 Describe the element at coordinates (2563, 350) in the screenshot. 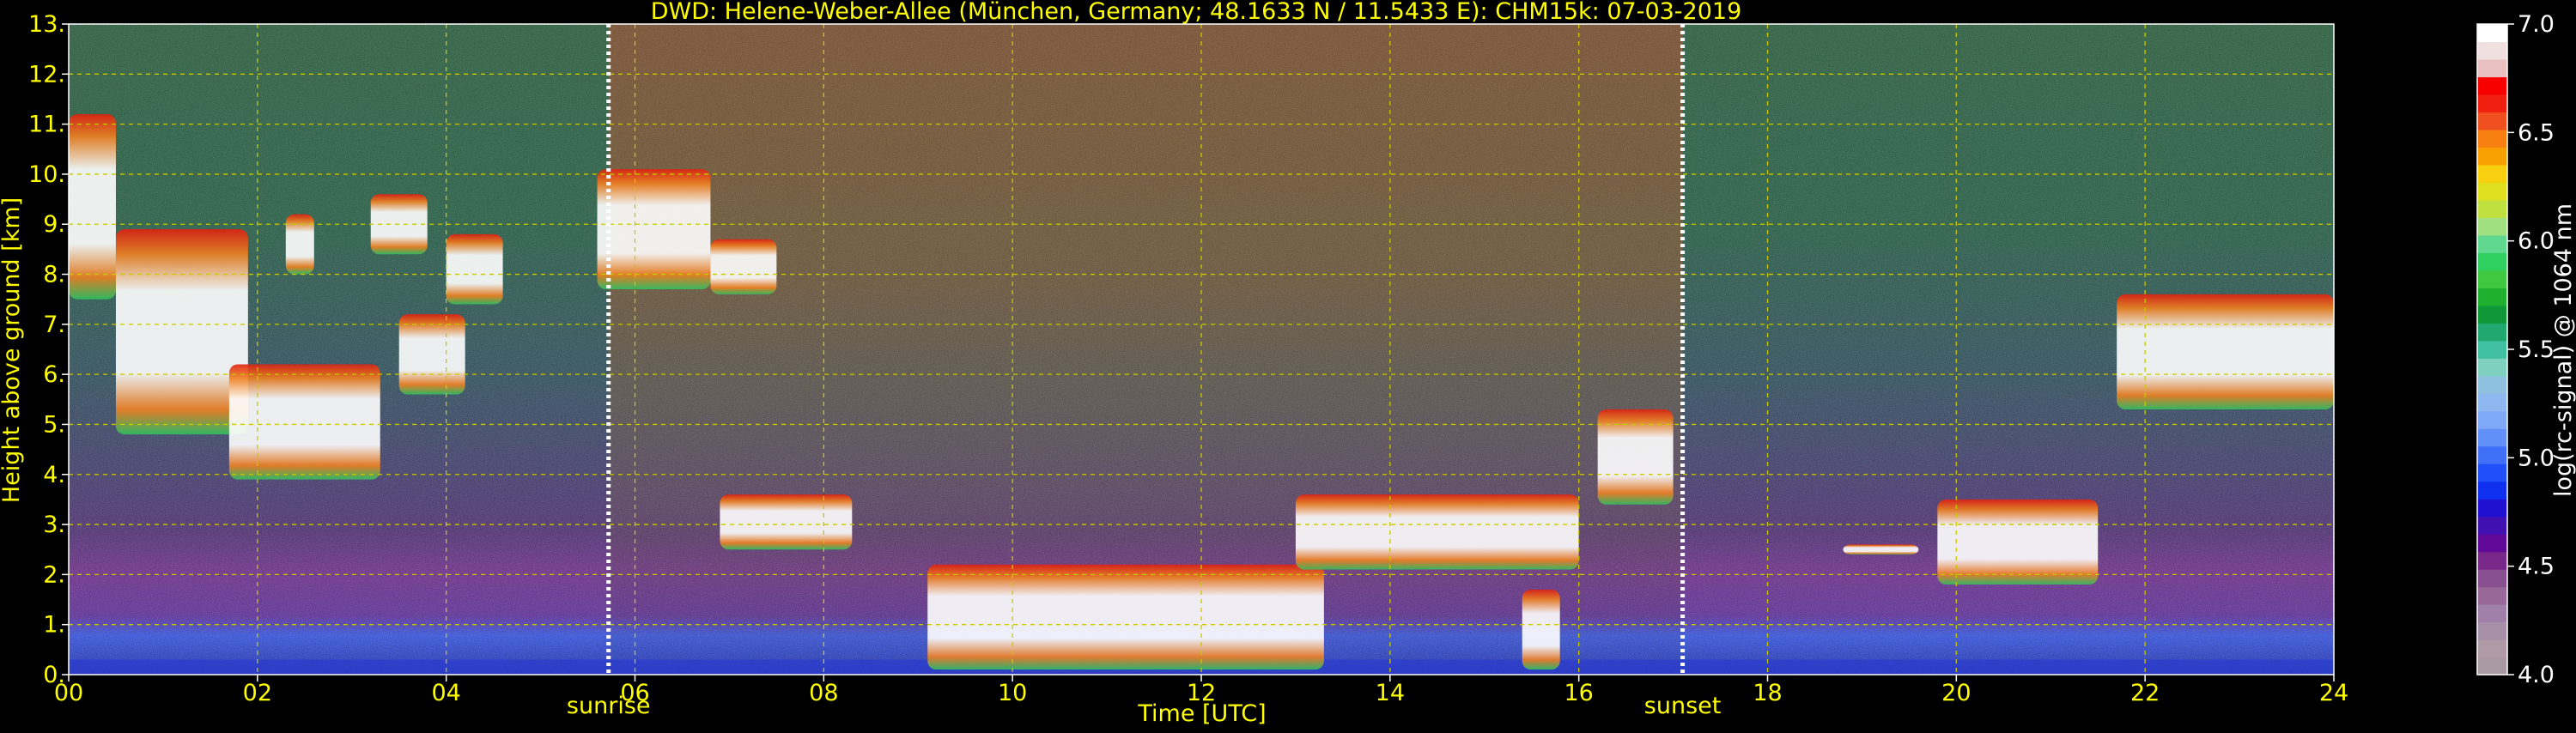

I see `colorbar-label: log(rc-signal) @ 1064 nm` at that location.